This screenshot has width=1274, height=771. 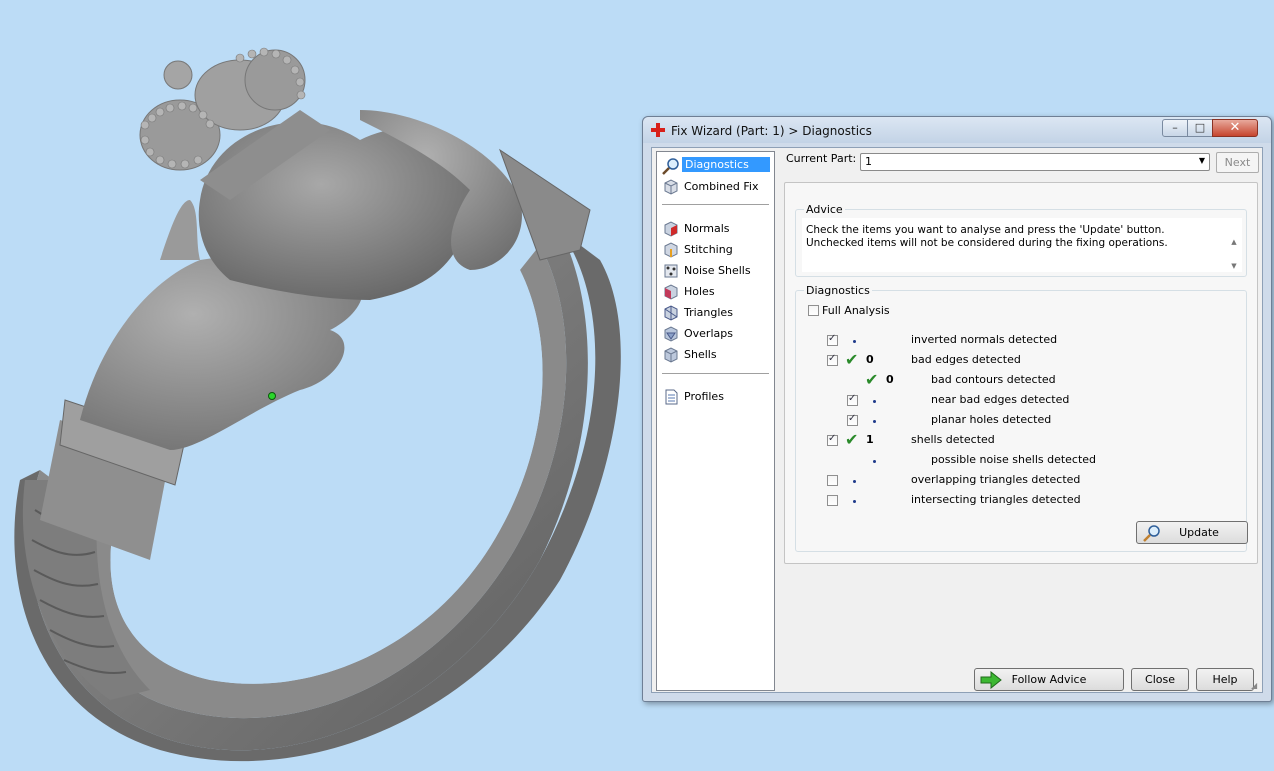 What do you see at coordinates (708, 249) in the screenshot?
I see `nav-item-label: Stitching` at bounding box center [708, 249].